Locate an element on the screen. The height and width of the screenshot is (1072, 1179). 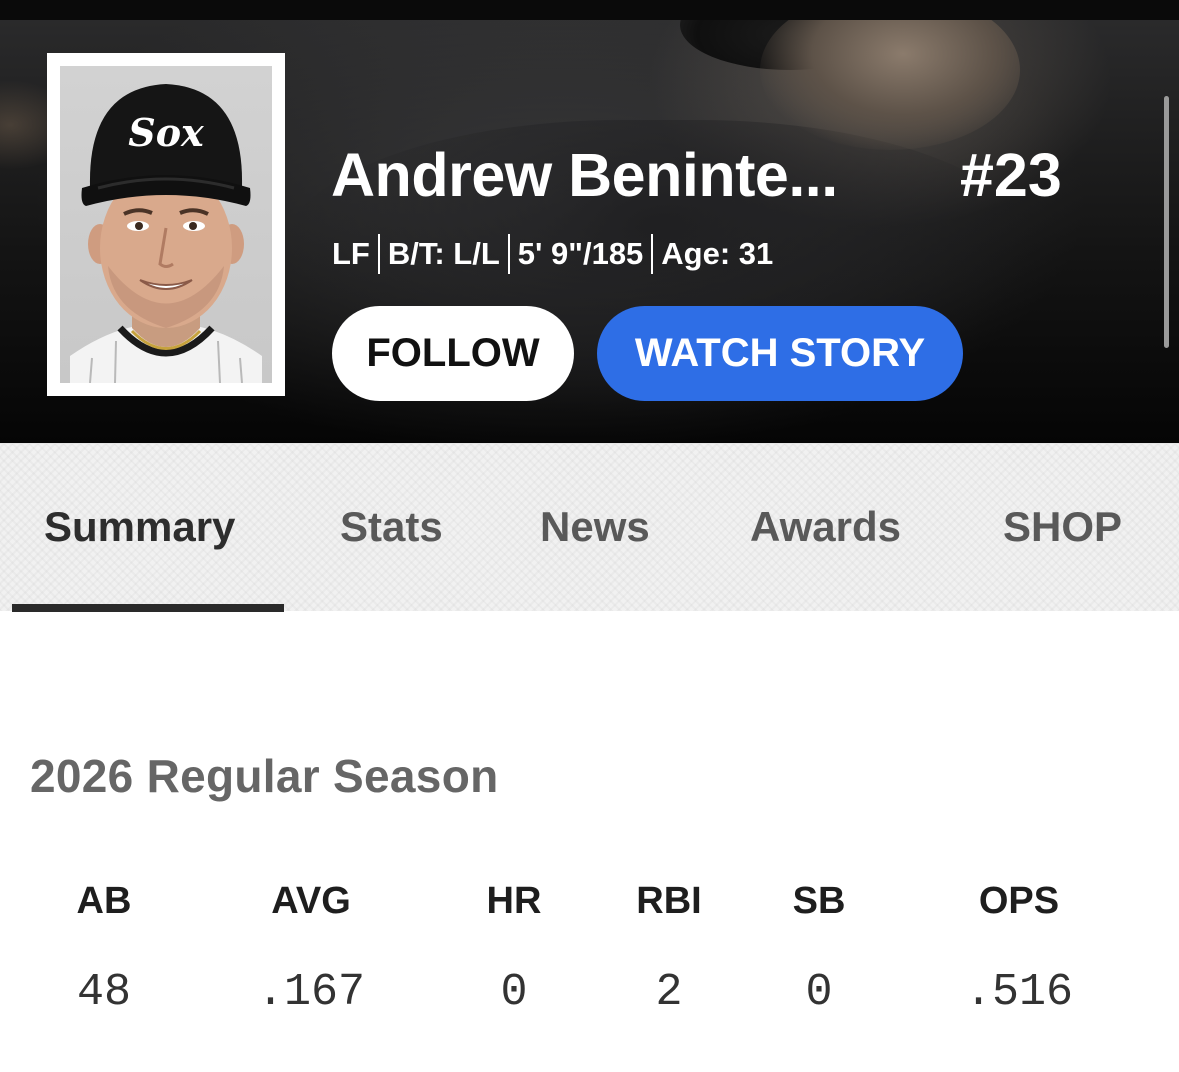
stat-value-ops: .516 is located at coordinates (1019, 992).